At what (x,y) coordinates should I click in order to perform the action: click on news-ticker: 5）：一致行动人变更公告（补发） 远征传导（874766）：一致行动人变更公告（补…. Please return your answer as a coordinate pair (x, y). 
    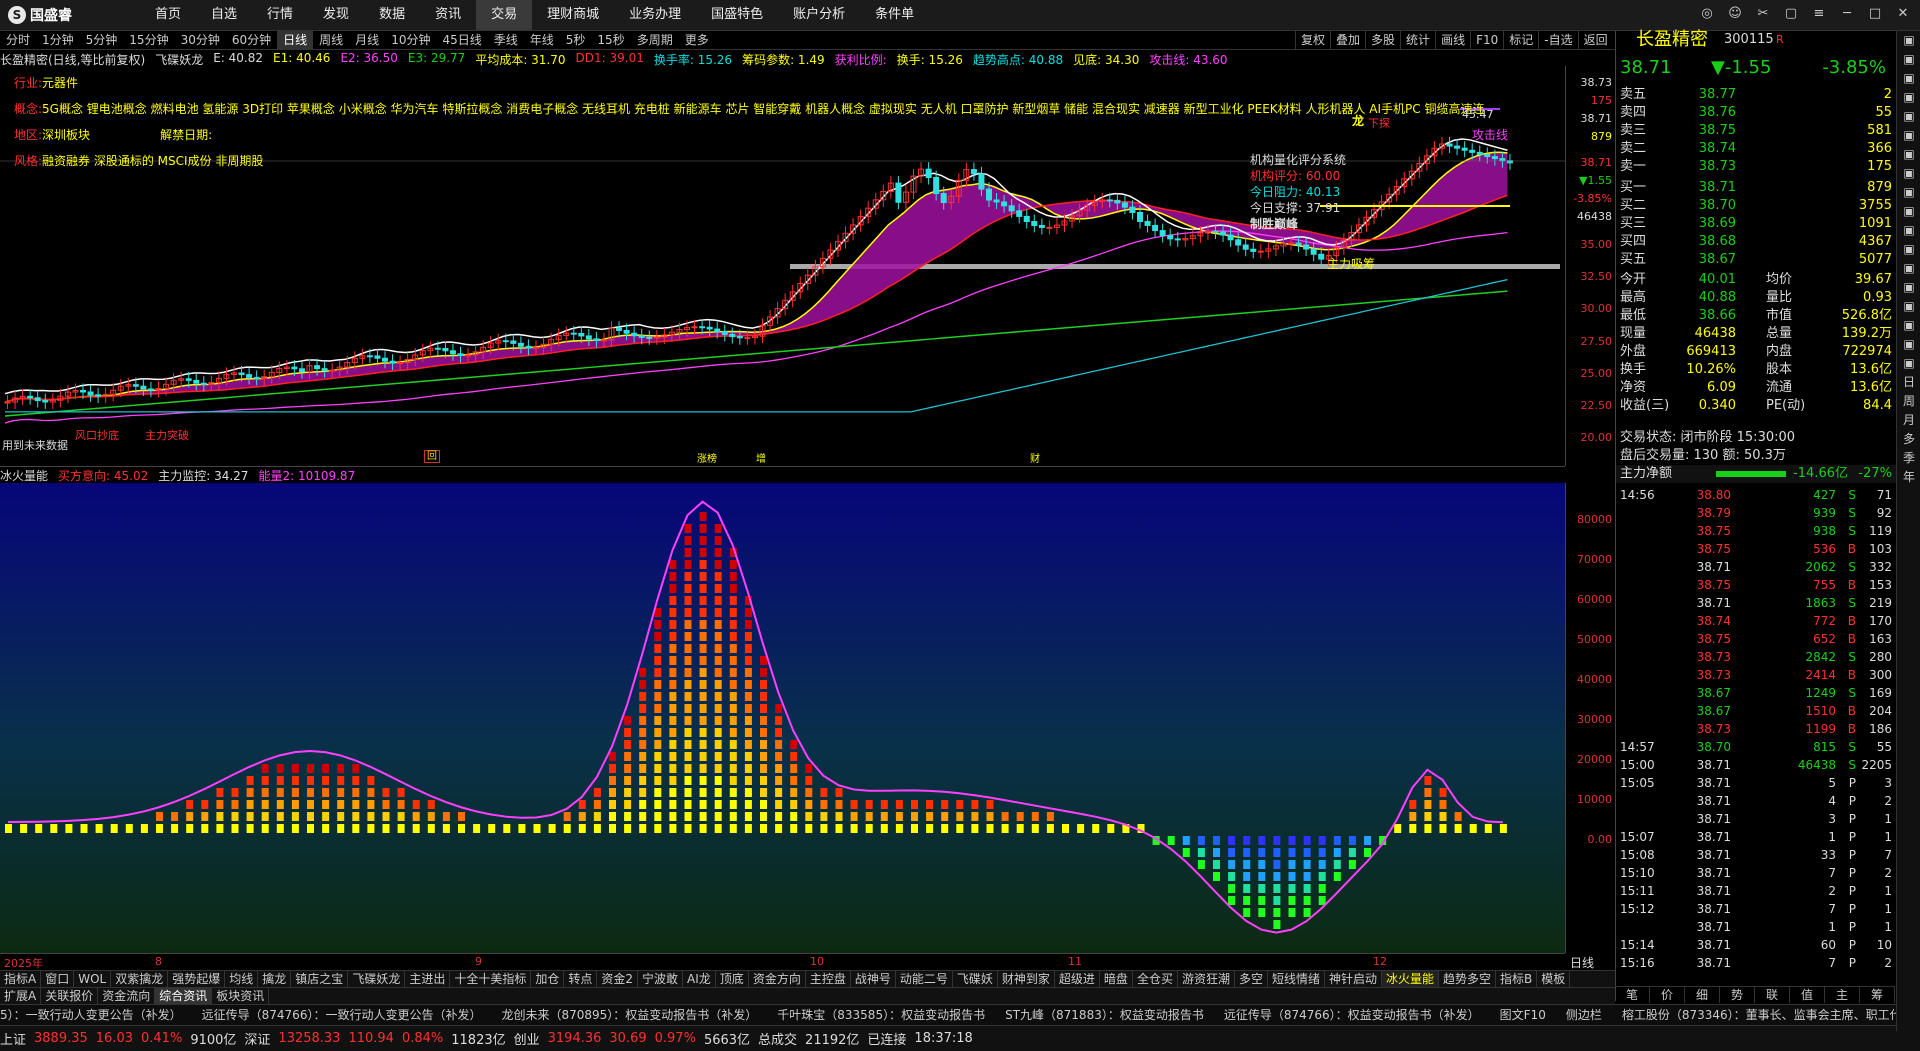
    Looking at the image, I should click on (960, 1014).